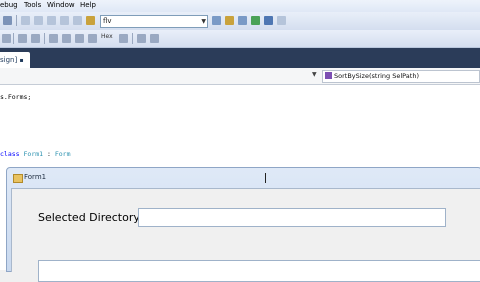 This screenshot has width=480, height=282. I want to click on breakpoint-icon, so click(66, 38).